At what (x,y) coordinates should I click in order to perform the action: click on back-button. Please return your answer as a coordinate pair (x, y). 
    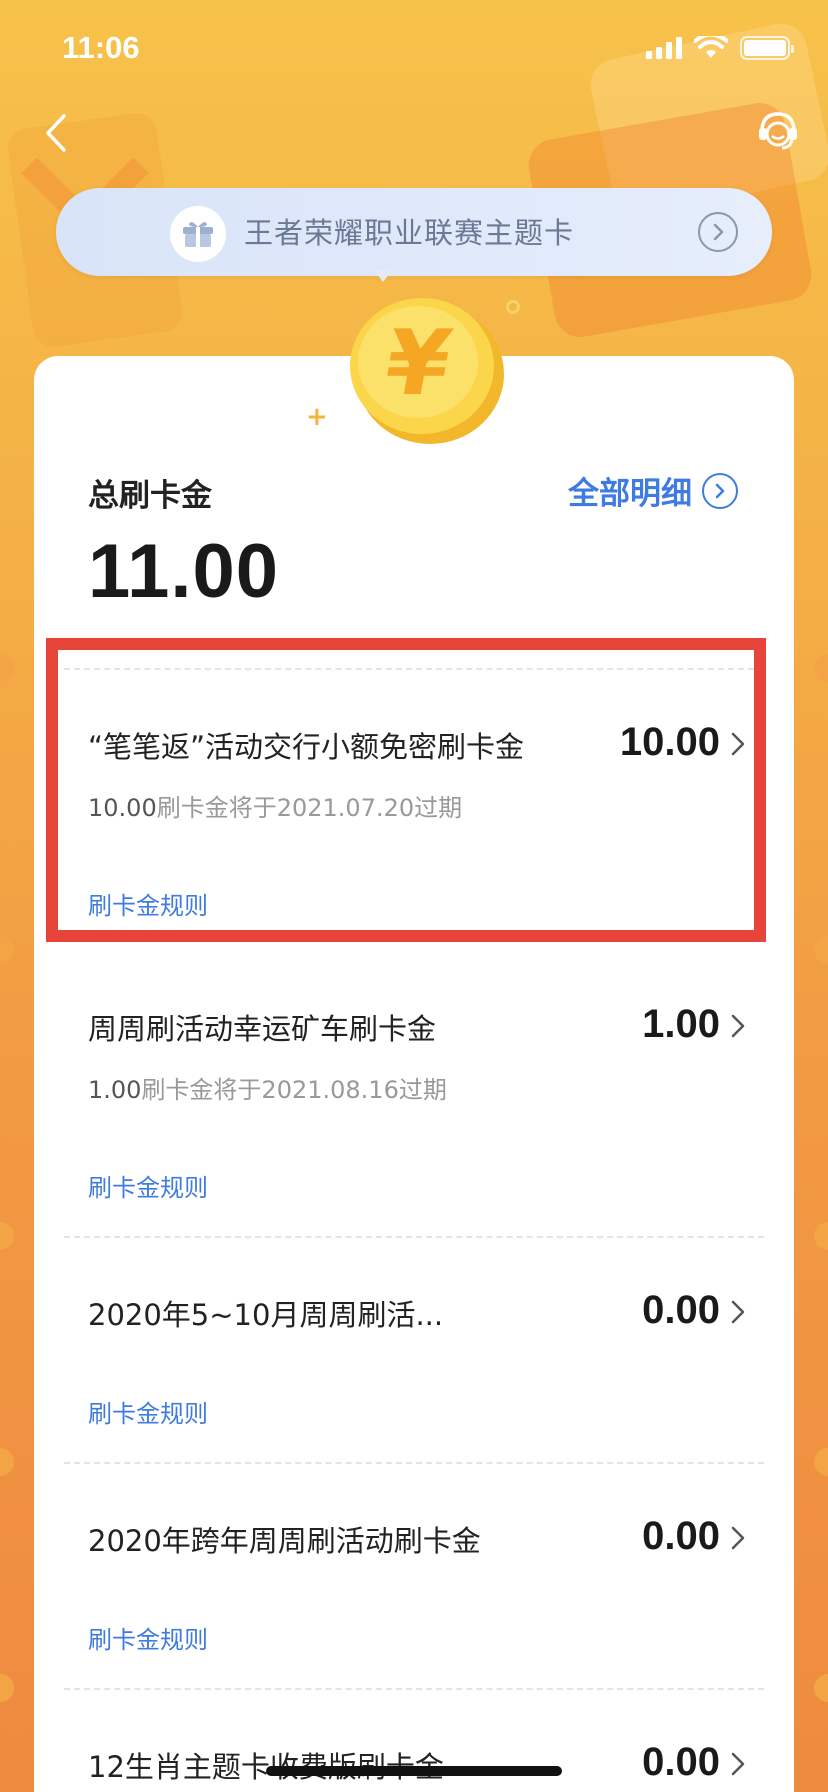
    Looking at the image, I should click on (58, 133).